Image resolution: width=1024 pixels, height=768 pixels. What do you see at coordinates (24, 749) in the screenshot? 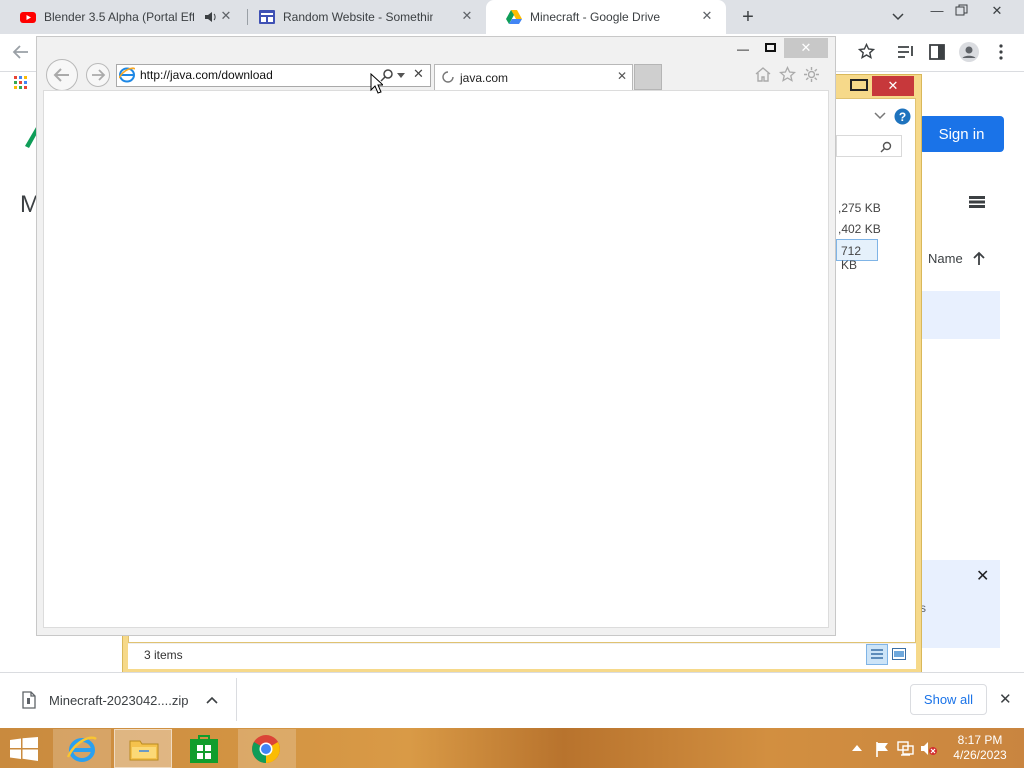
I see `windows-start-icon` at bounding box center [24, 749].